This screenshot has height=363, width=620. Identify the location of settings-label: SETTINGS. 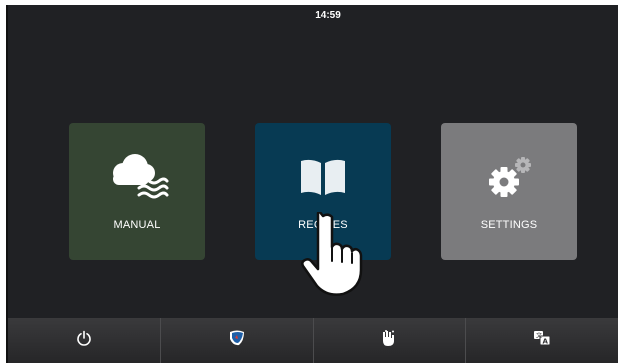
(509, 225).